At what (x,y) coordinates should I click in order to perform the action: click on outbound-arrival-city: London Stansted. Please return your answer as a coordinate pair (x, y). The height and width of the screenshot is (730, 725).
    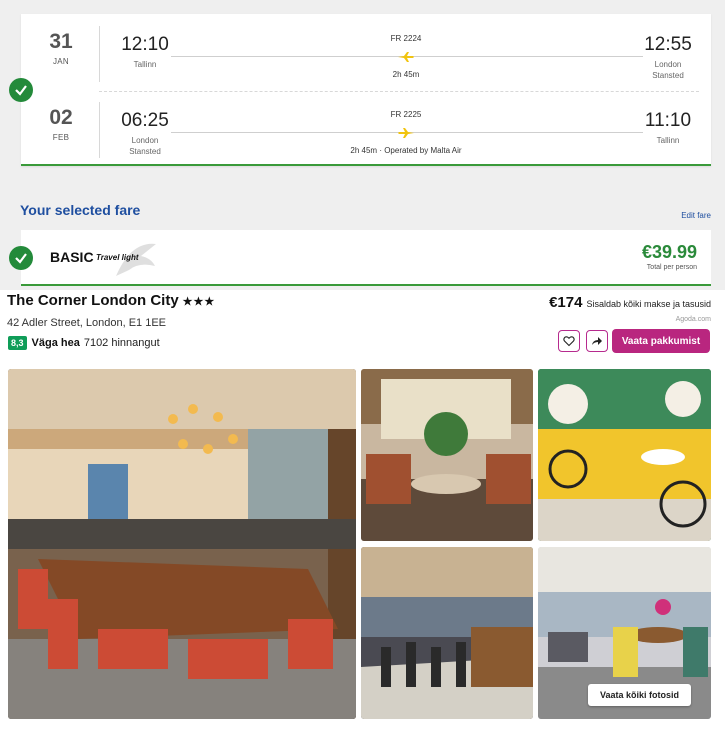
    Looking at the image, I should click on (668, 70).